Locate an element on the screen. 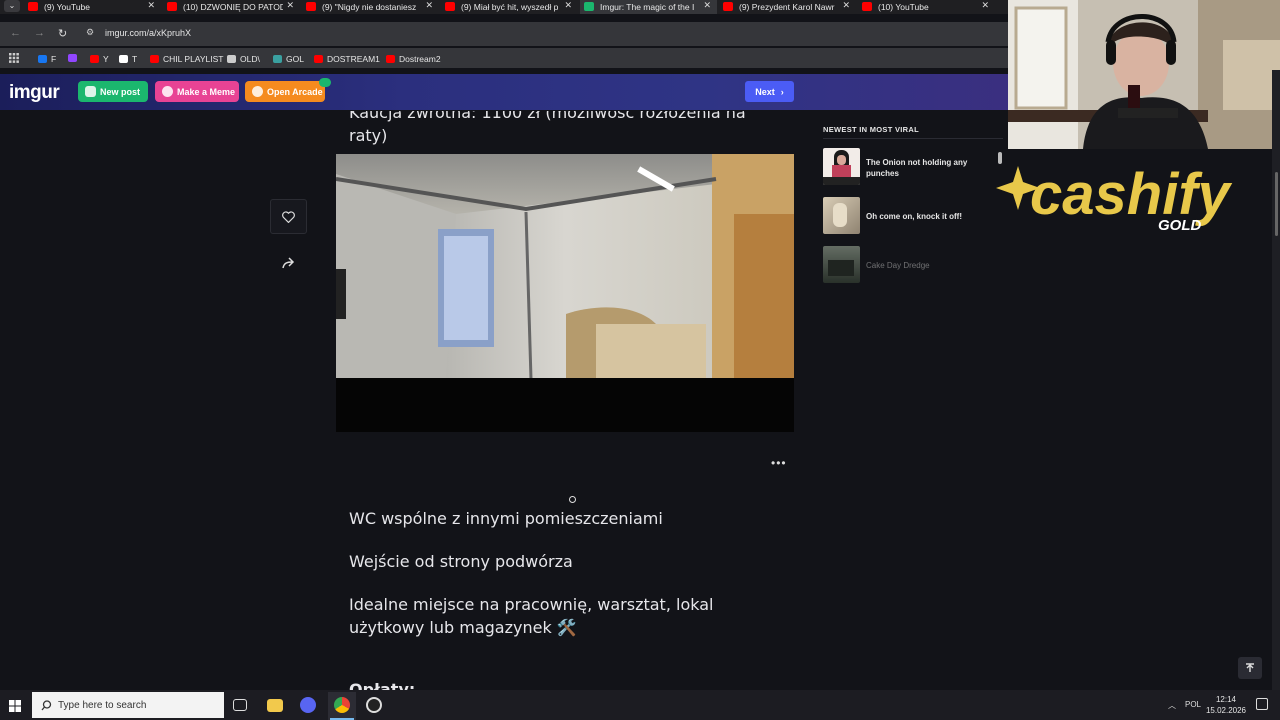  clock-date: 15.02.2026 is located at coordinates (1226, 710).